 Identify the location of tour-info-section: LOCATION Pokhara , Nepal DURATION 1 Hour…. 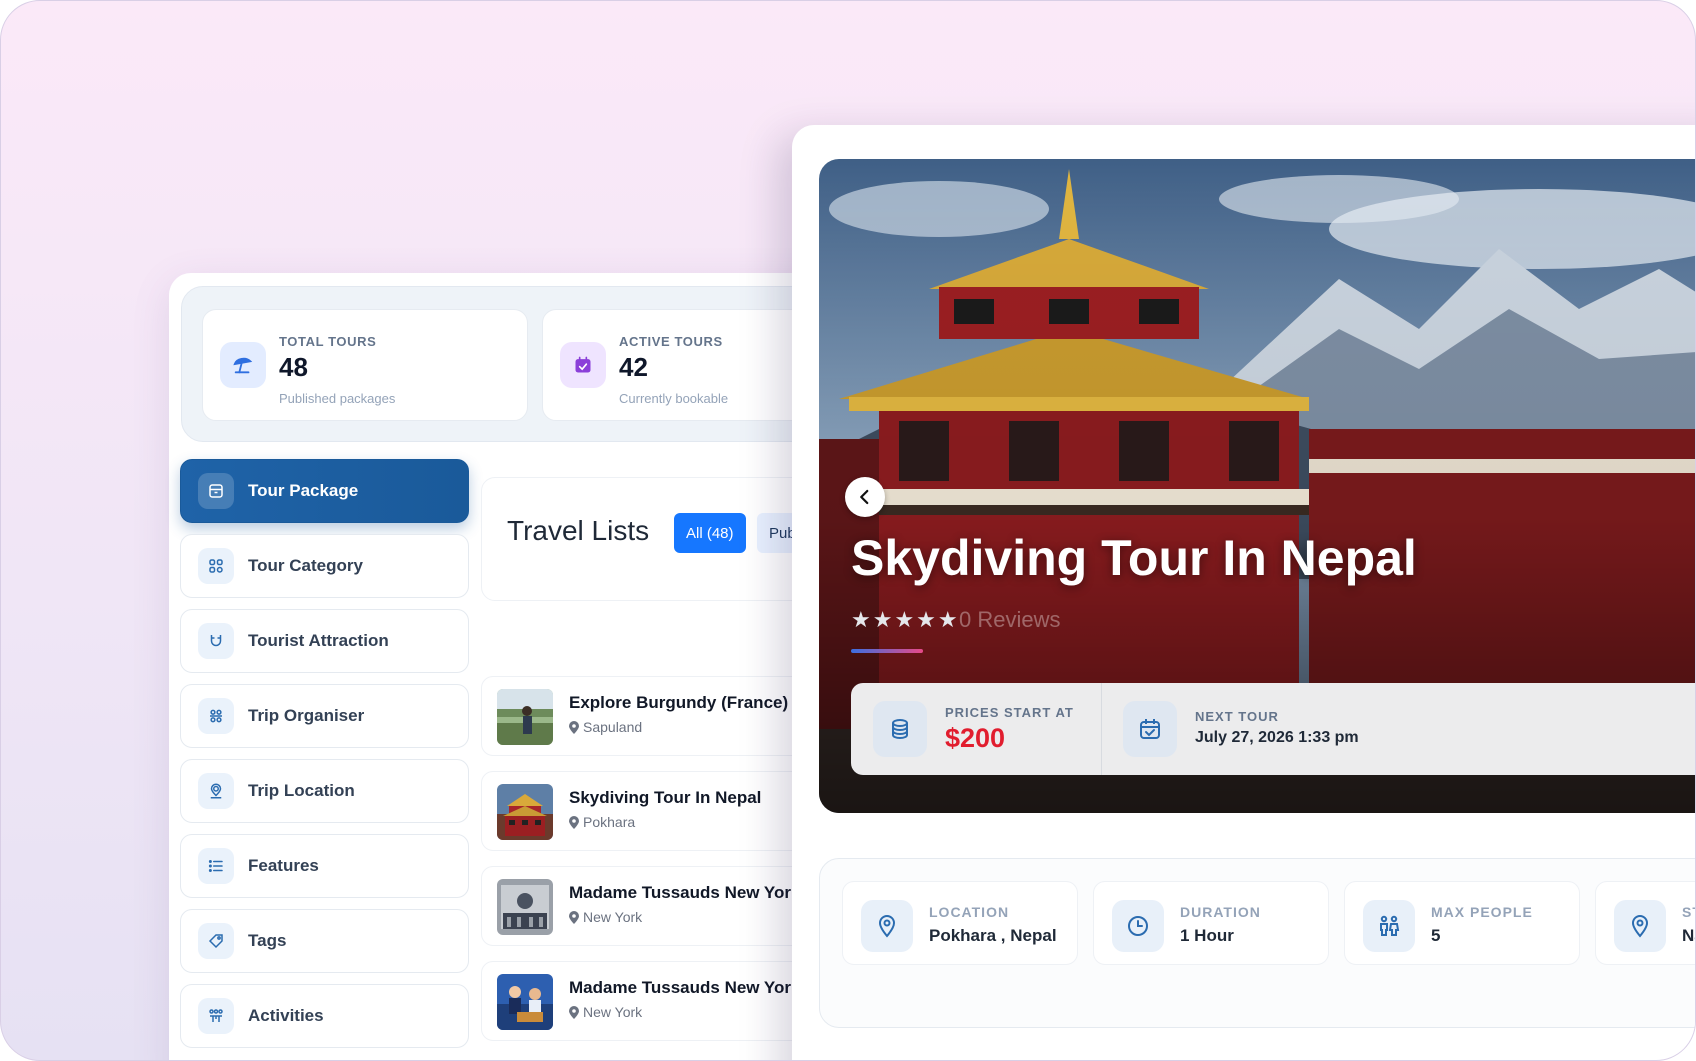
(1257, 943).